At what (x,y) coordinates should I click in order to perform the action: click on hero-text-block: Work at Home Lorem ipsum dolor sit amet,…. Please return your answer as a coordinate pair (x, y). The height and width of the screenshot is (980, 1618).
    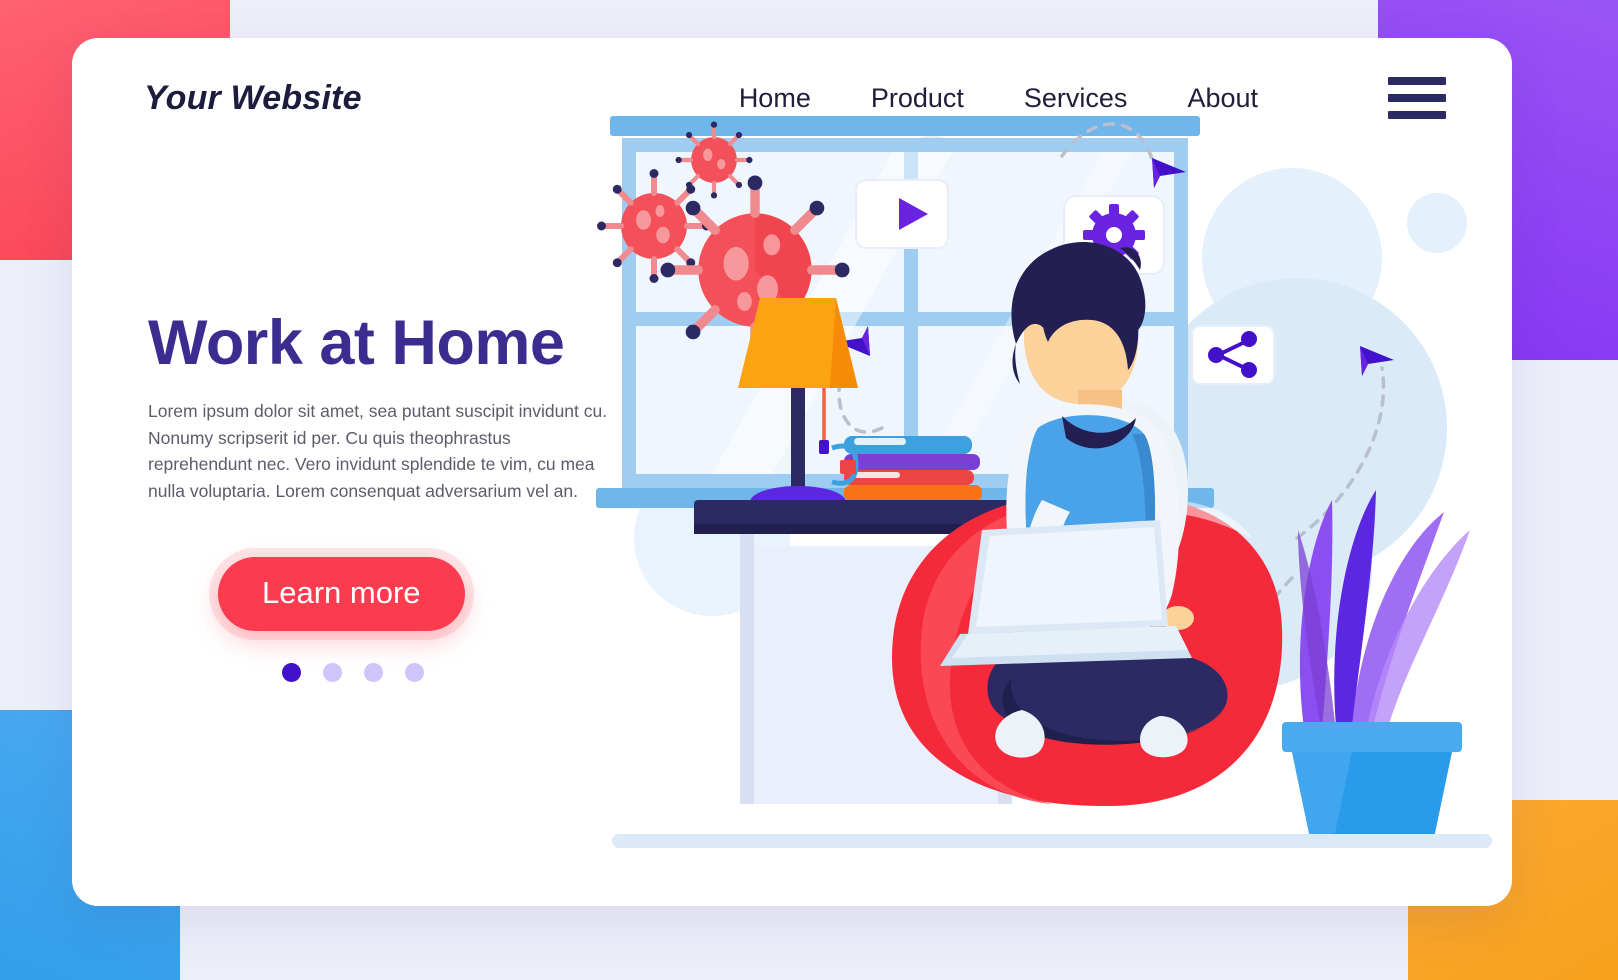
    Looking at the image, I should click on (408, 496).